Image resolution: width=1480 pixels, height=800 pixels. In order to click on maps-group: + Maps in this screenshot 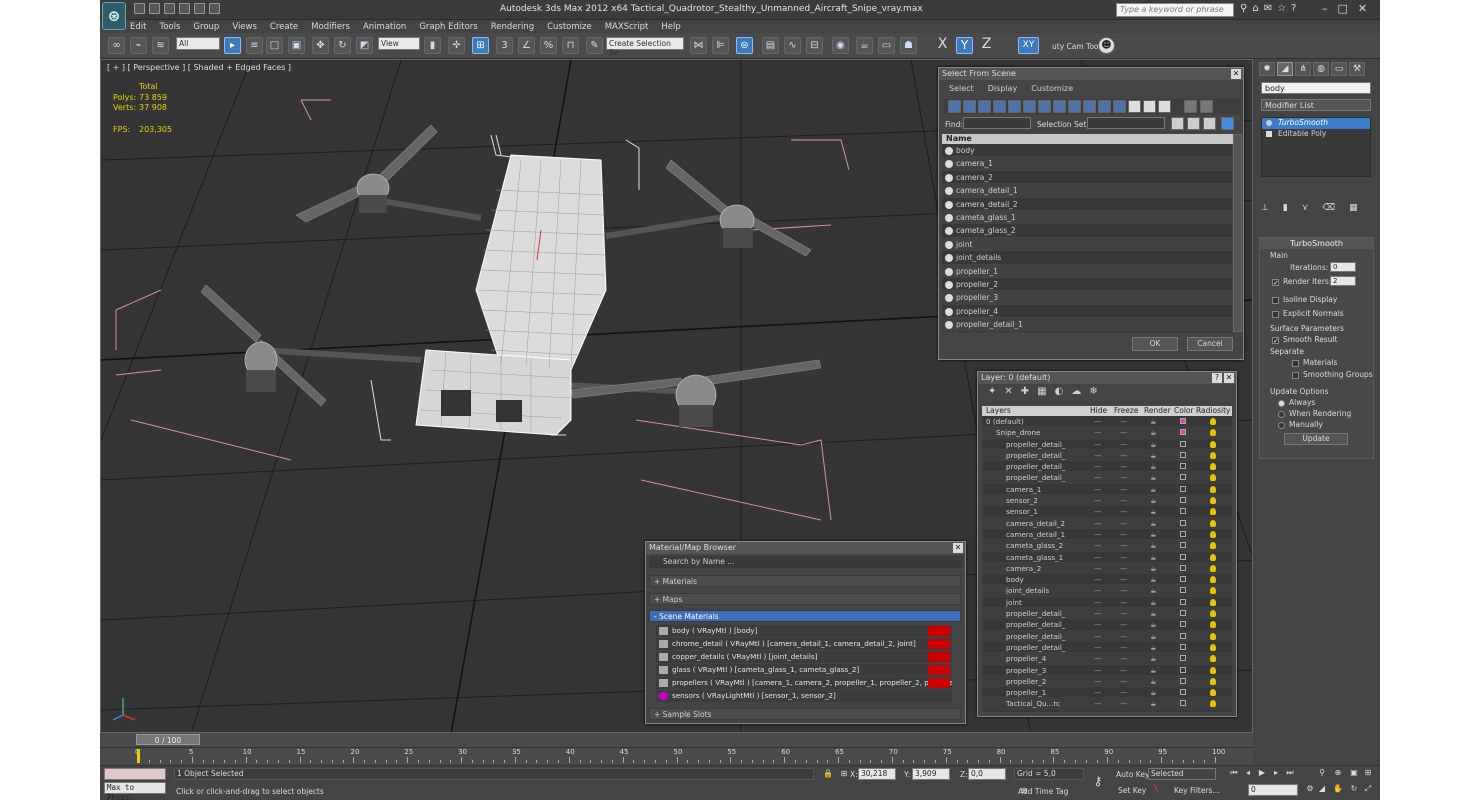, I will do `click(805, 599)`.